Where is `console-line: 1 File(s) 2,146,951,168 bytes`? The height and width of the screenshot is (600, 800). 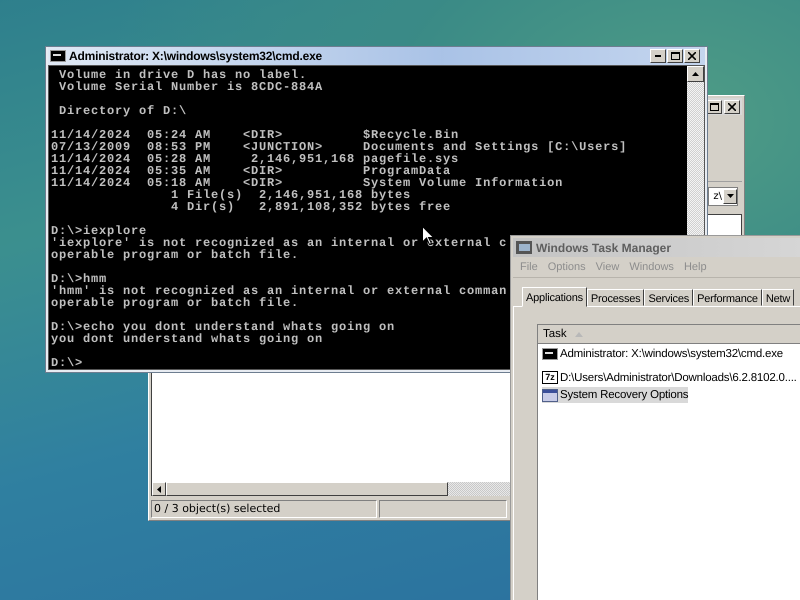
console-line: 1 File(s) 2,146,951,168 bytes is located at coordinates (291, 195).